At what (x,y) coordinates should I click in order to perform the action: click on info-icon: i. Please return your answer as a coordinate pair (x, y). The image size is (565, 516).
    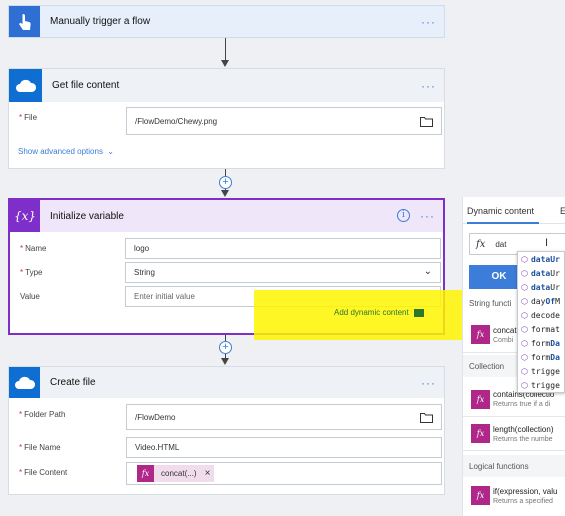
    Looking at the image, I should click on (403, 215).